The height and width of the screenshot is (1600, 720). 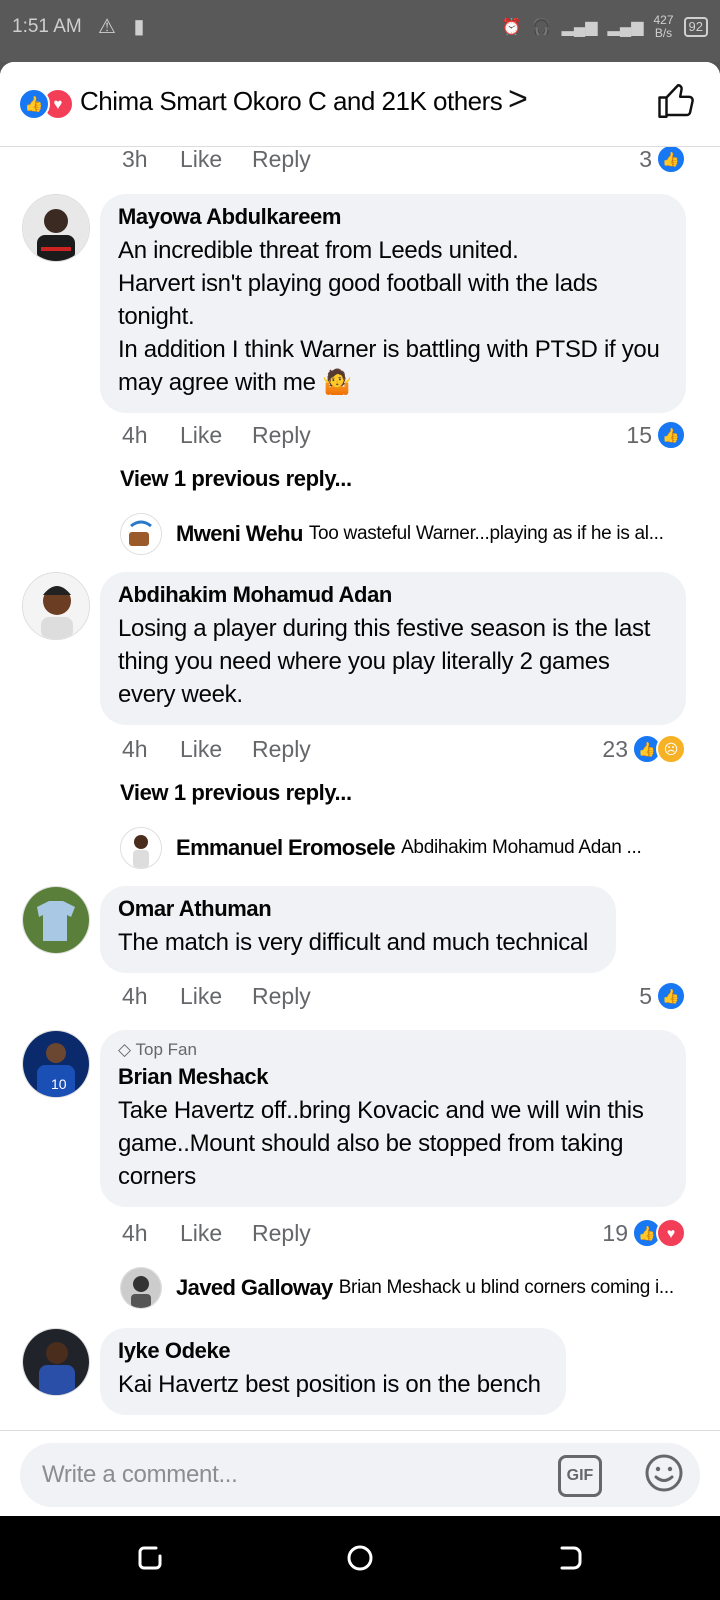 I want to click on chevron-right-icon: >, so click(x=518, y=99).